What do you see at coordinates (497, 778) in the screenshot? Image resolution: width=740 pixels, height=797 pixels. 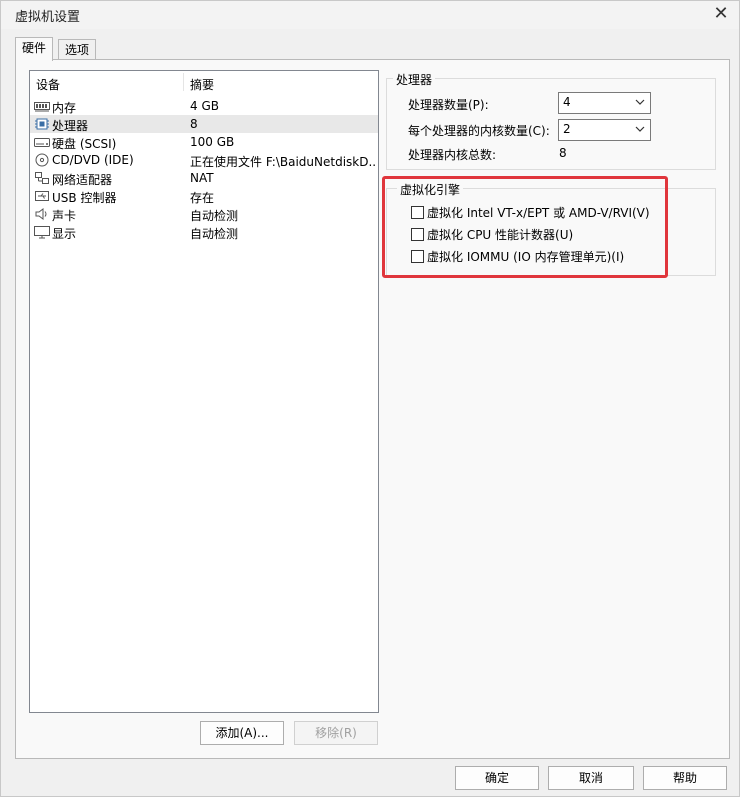 I see `ok-button: 确定` at bounding box center [497, 778].